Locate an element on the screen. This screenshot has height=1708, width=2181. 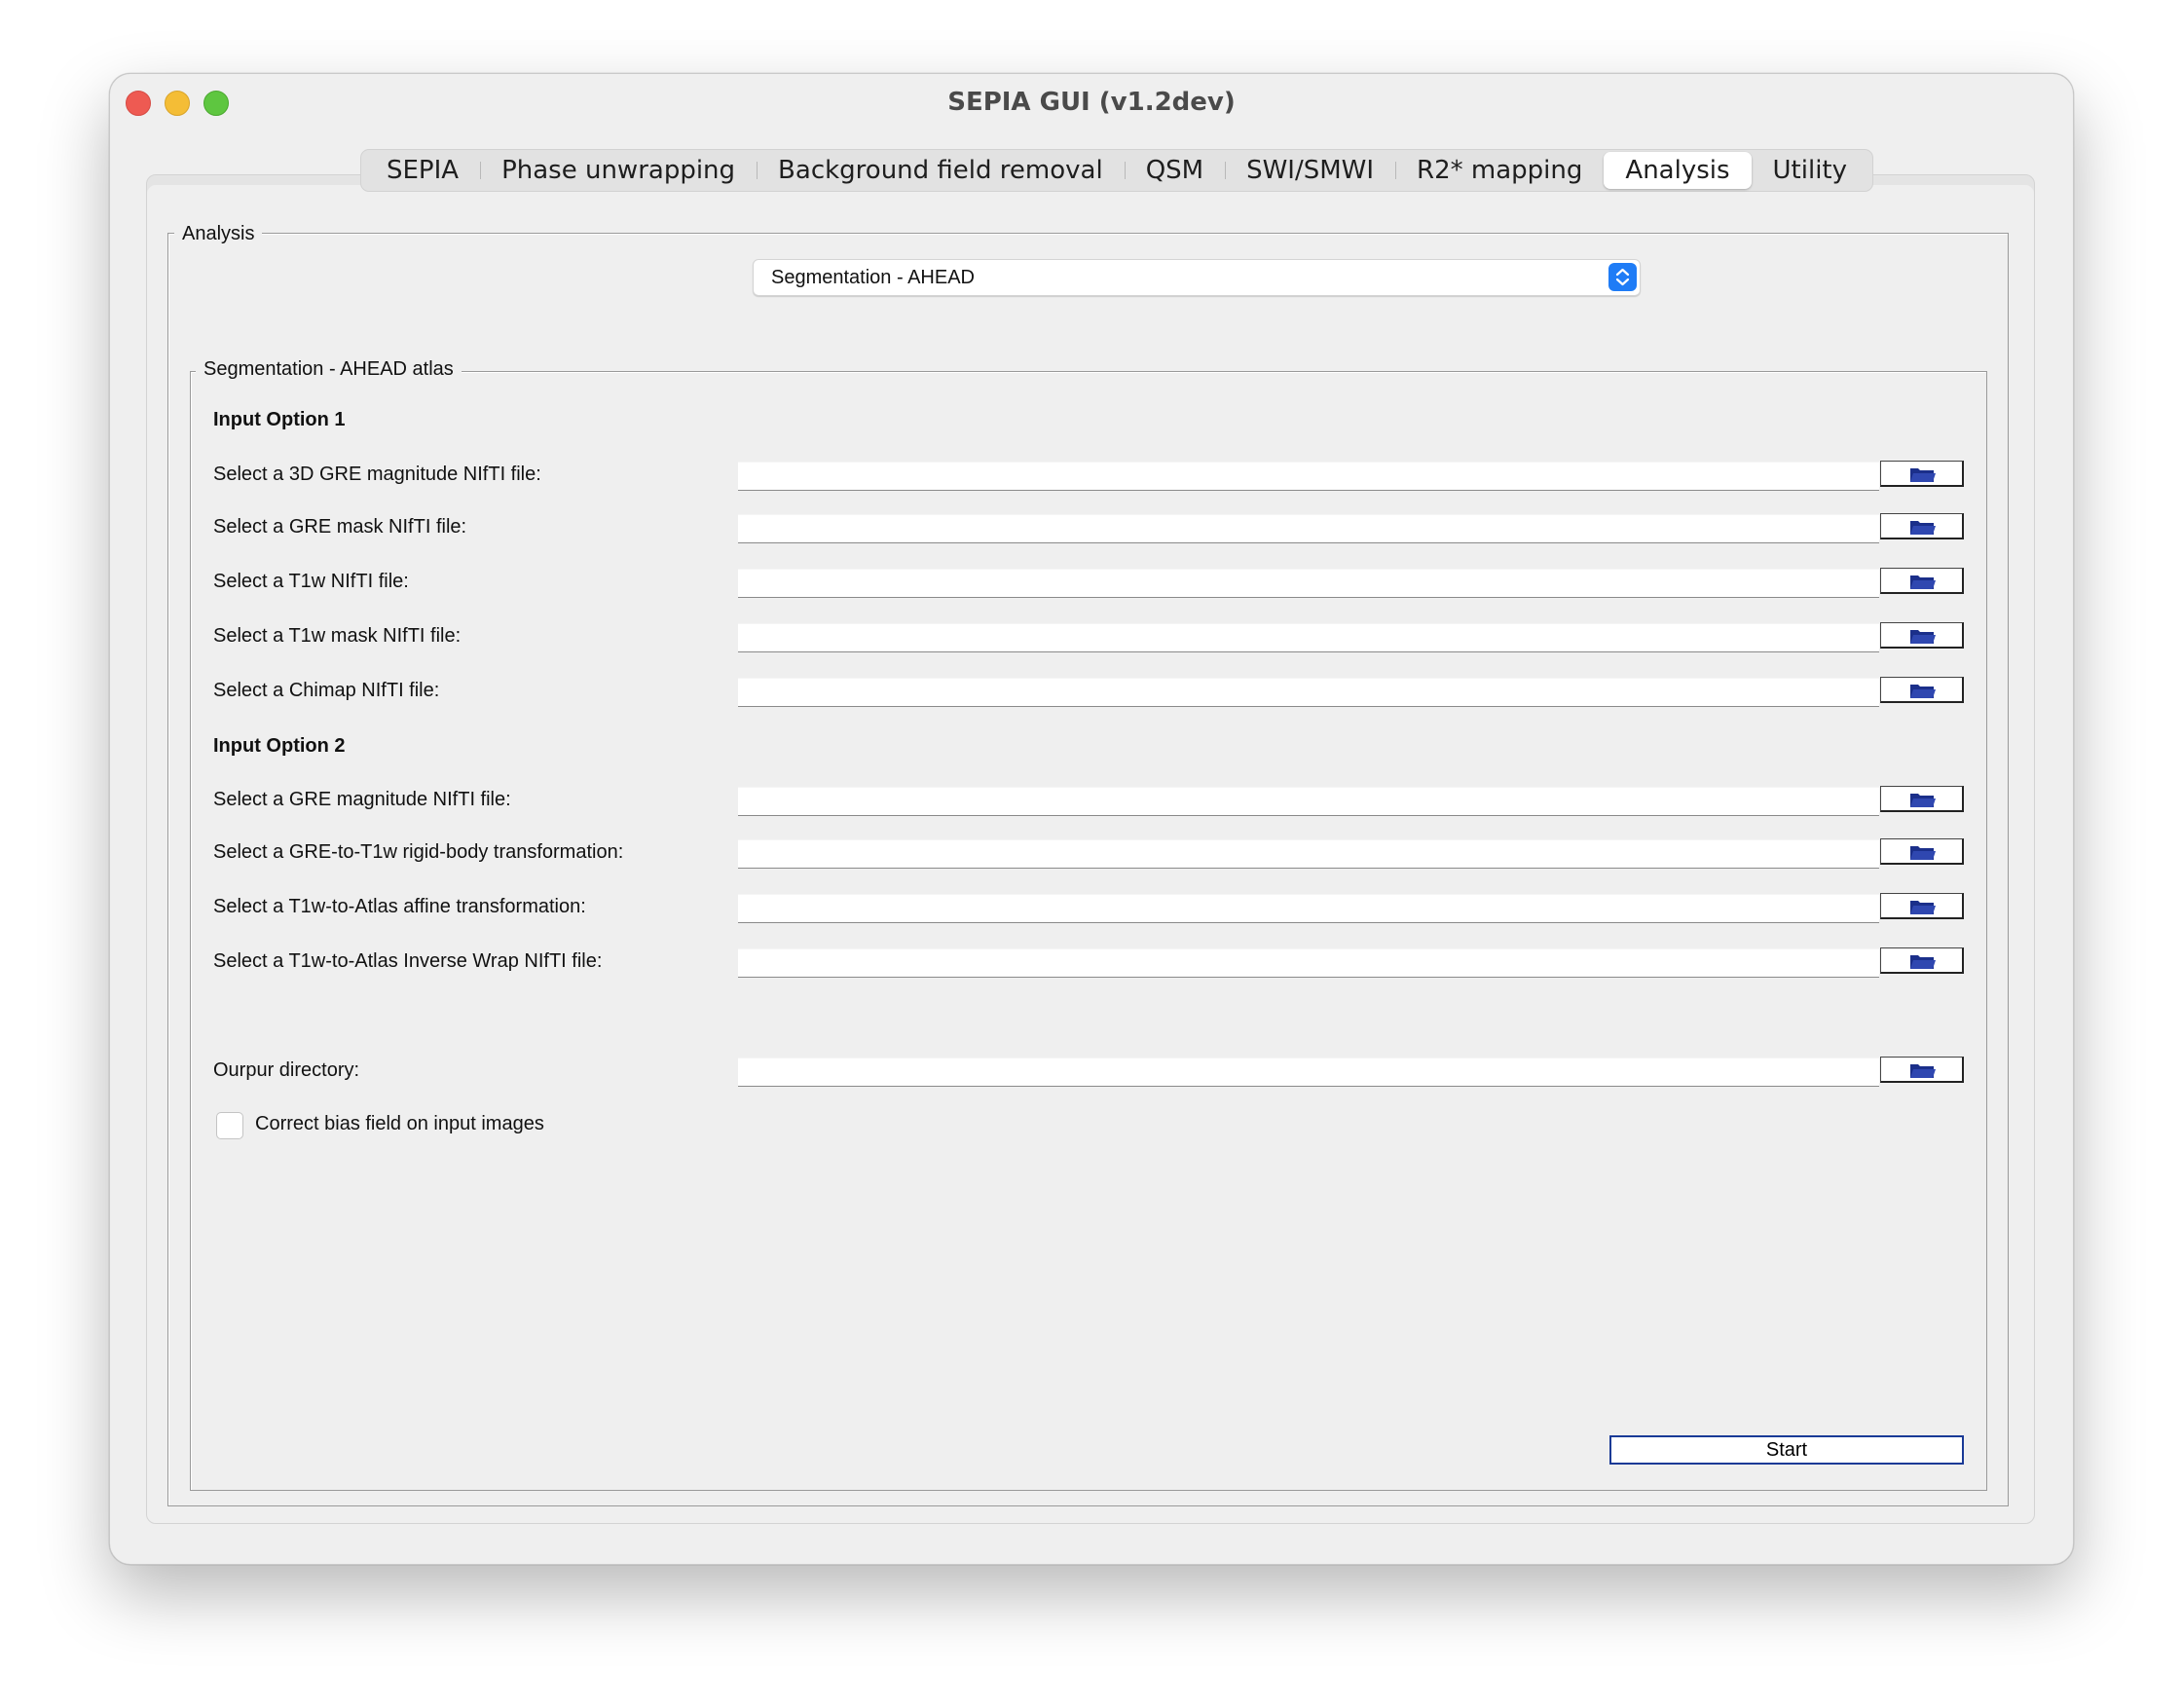
segmentation-group-label: Segmentation - AHEAD atlas is located at coordinates (329, 369).